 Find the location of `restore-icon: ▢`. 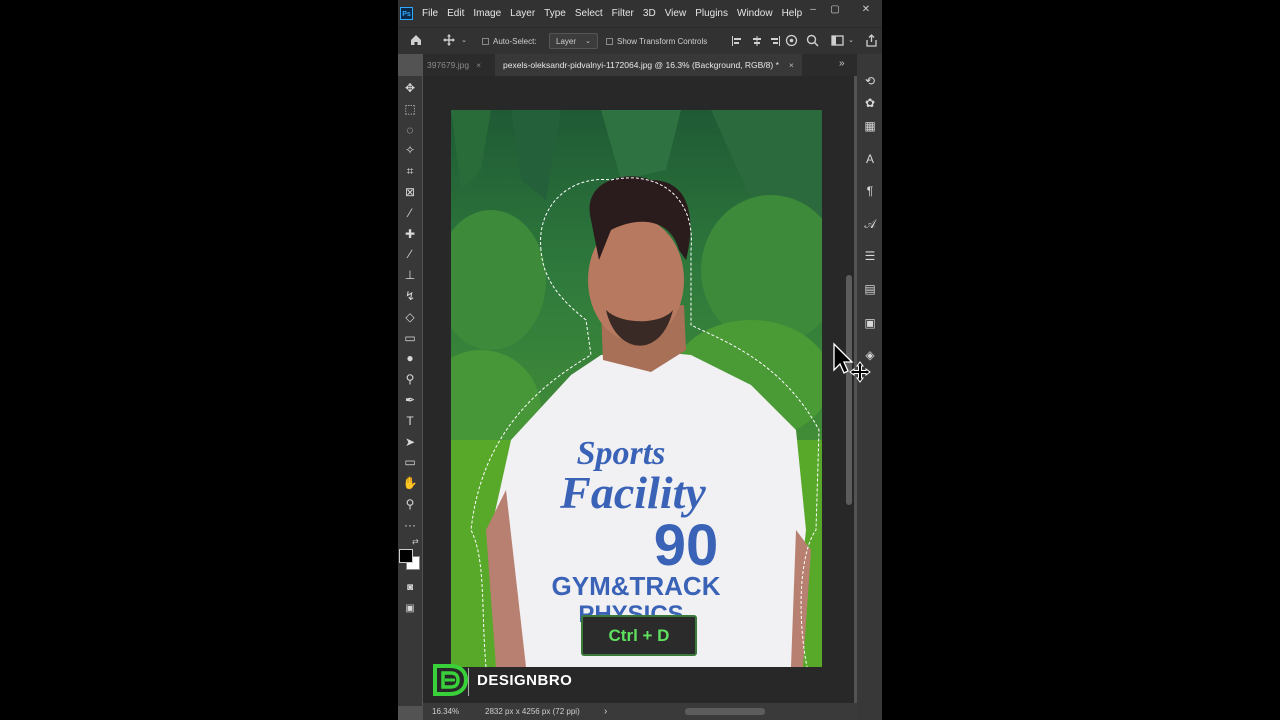

restore-icon: ▢ is located at coordinates (835, 10).